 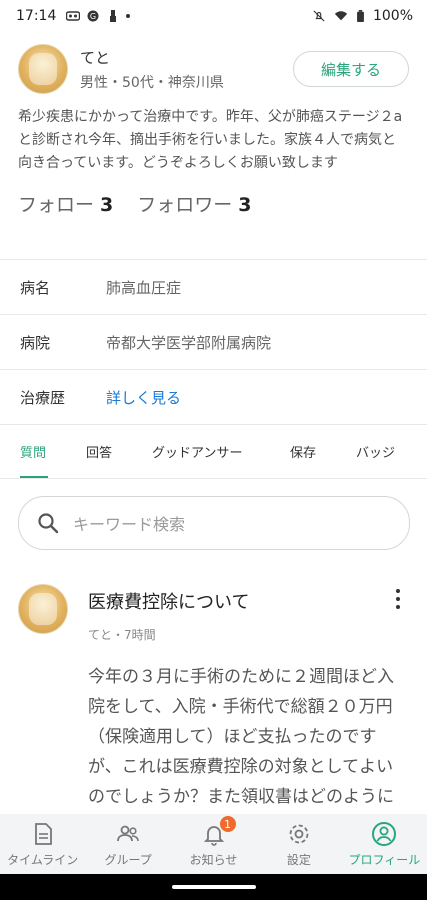 I want to click on nav-settings-label: 設定, so click(x=298, y=859).